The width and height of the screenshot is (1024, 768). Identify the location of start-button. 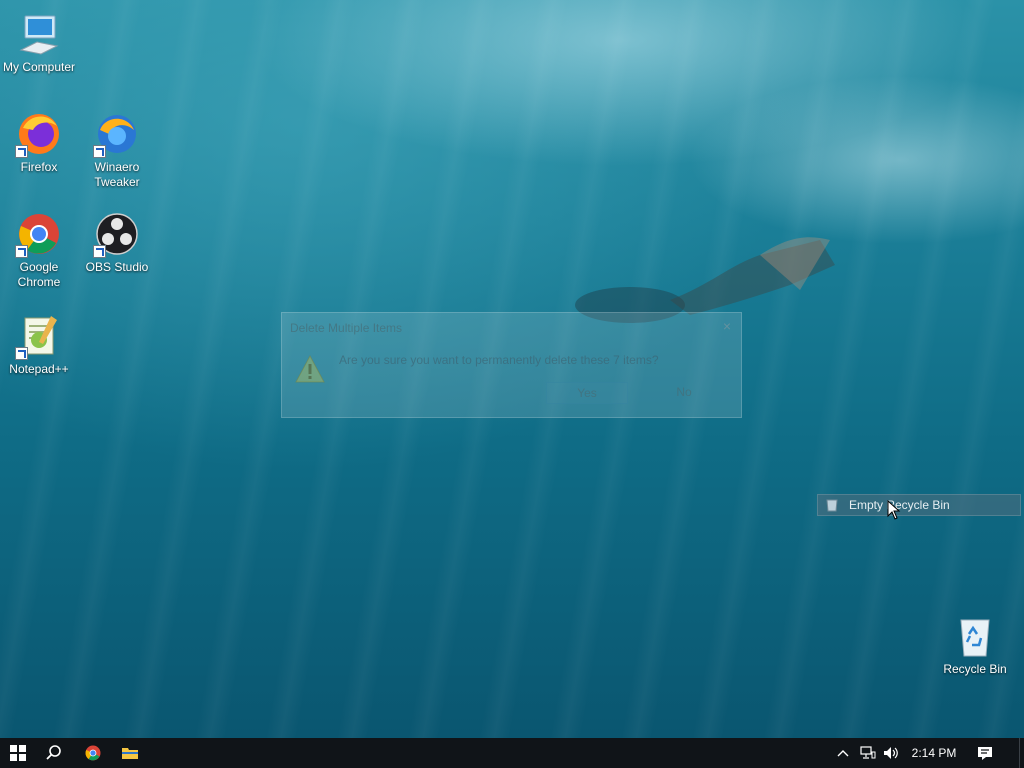
(18, 753).